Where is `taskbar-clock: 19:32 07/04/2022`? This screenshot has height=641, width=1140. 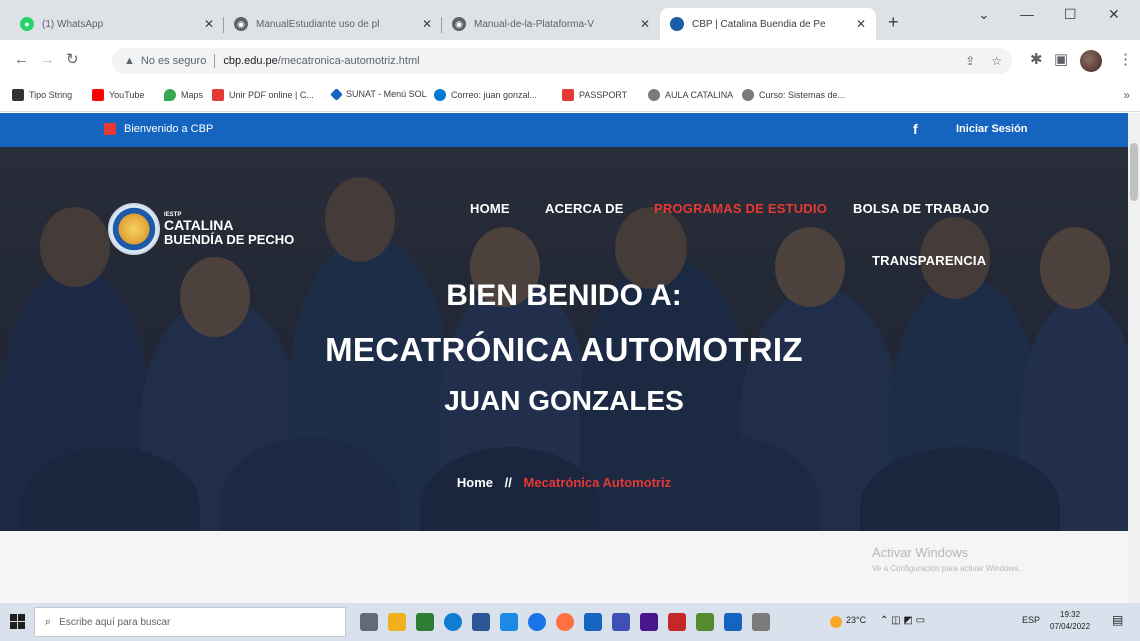 taskbar-clock: 19:32 07/04/2022 is located at coordinates (1070, 621).